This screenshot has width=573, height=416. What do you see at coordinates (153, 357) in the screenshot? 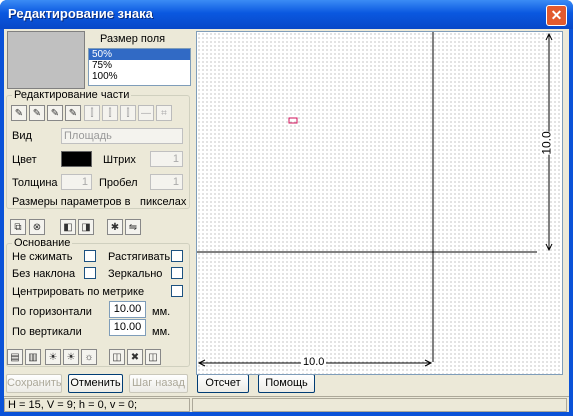
I see `align-c-icon: ◫` at bounding box center [153, 357].